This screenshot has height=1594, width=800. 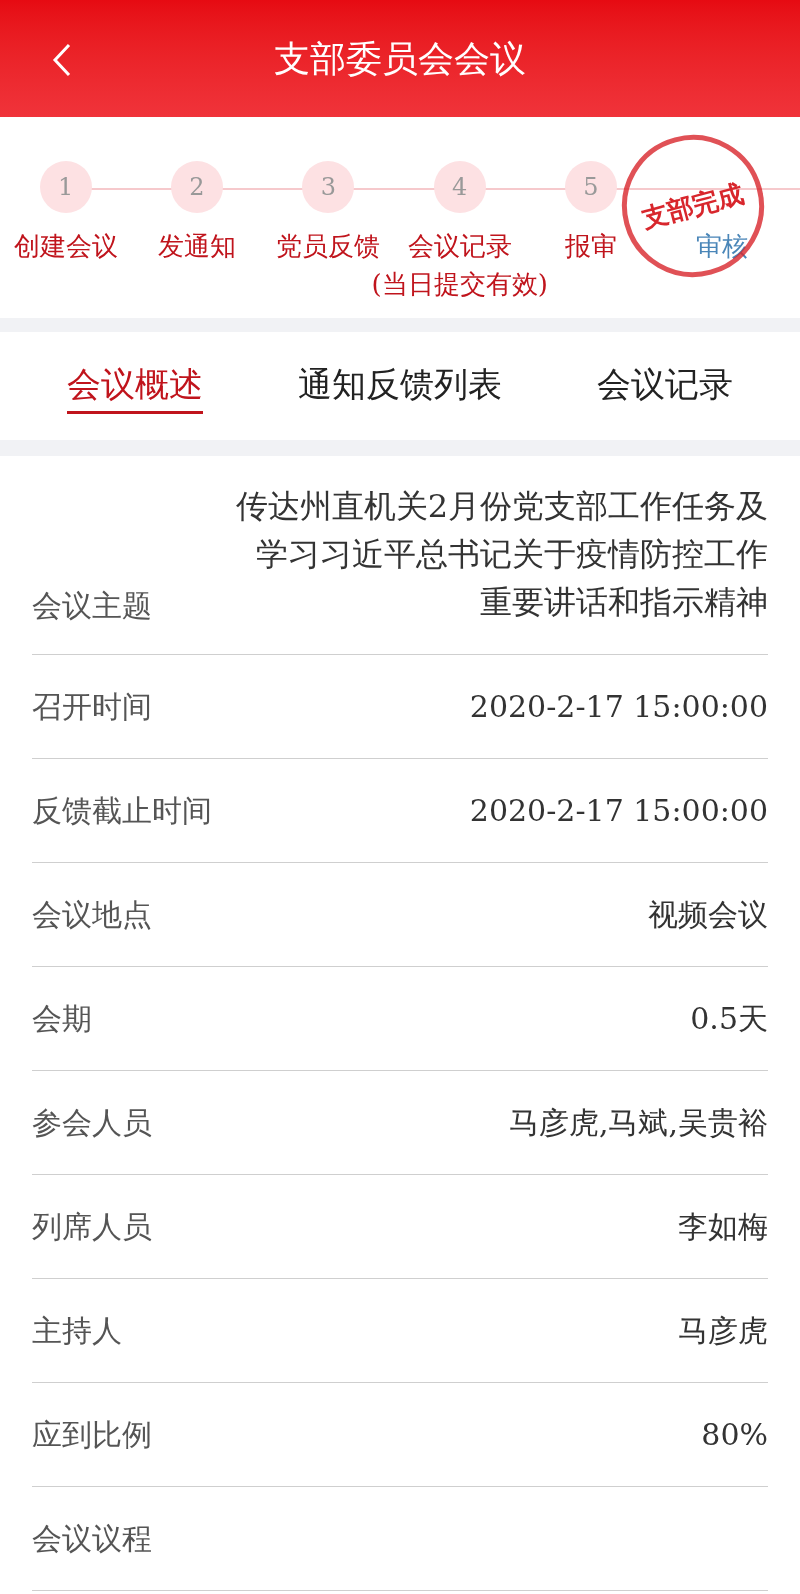 I want to click on field-value: 0.5天, so click(x=729, y=1018).